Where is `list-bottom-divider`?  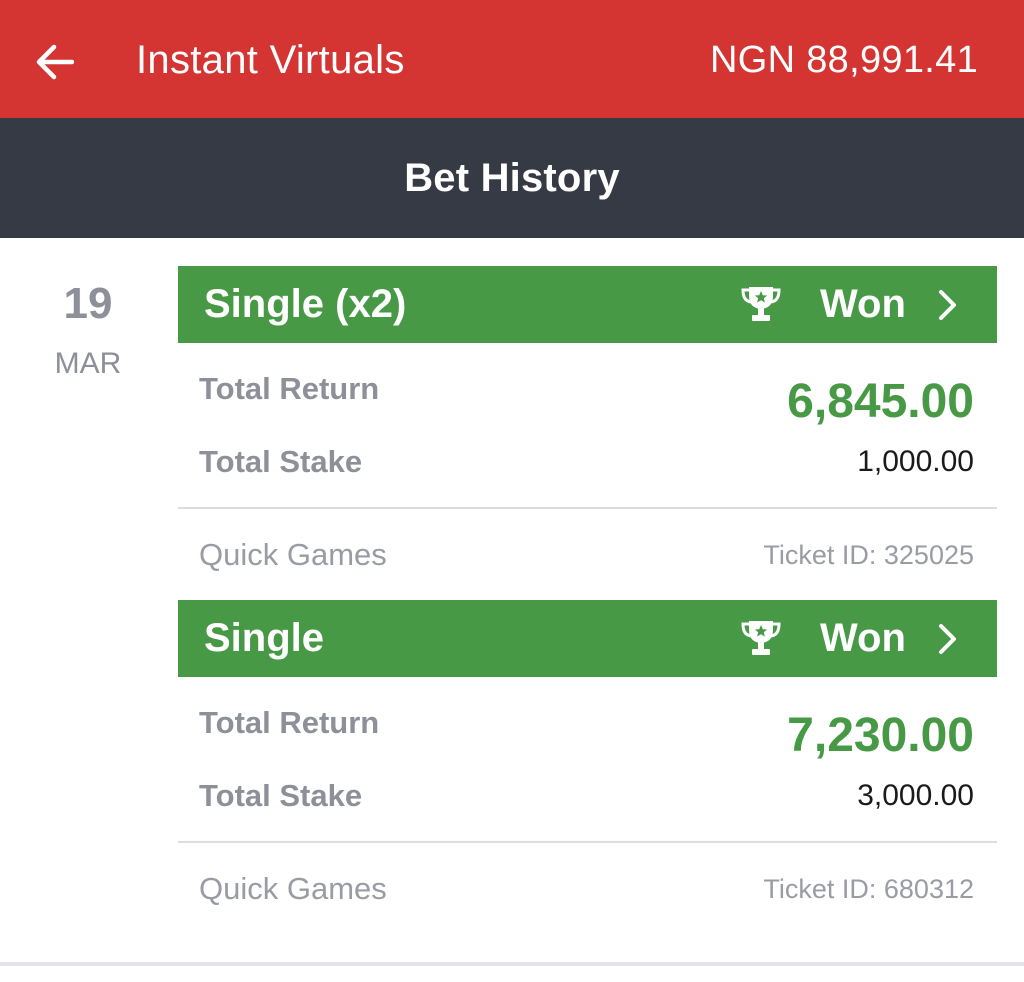
list-bottom-divider is located at coordinates (512, 964).